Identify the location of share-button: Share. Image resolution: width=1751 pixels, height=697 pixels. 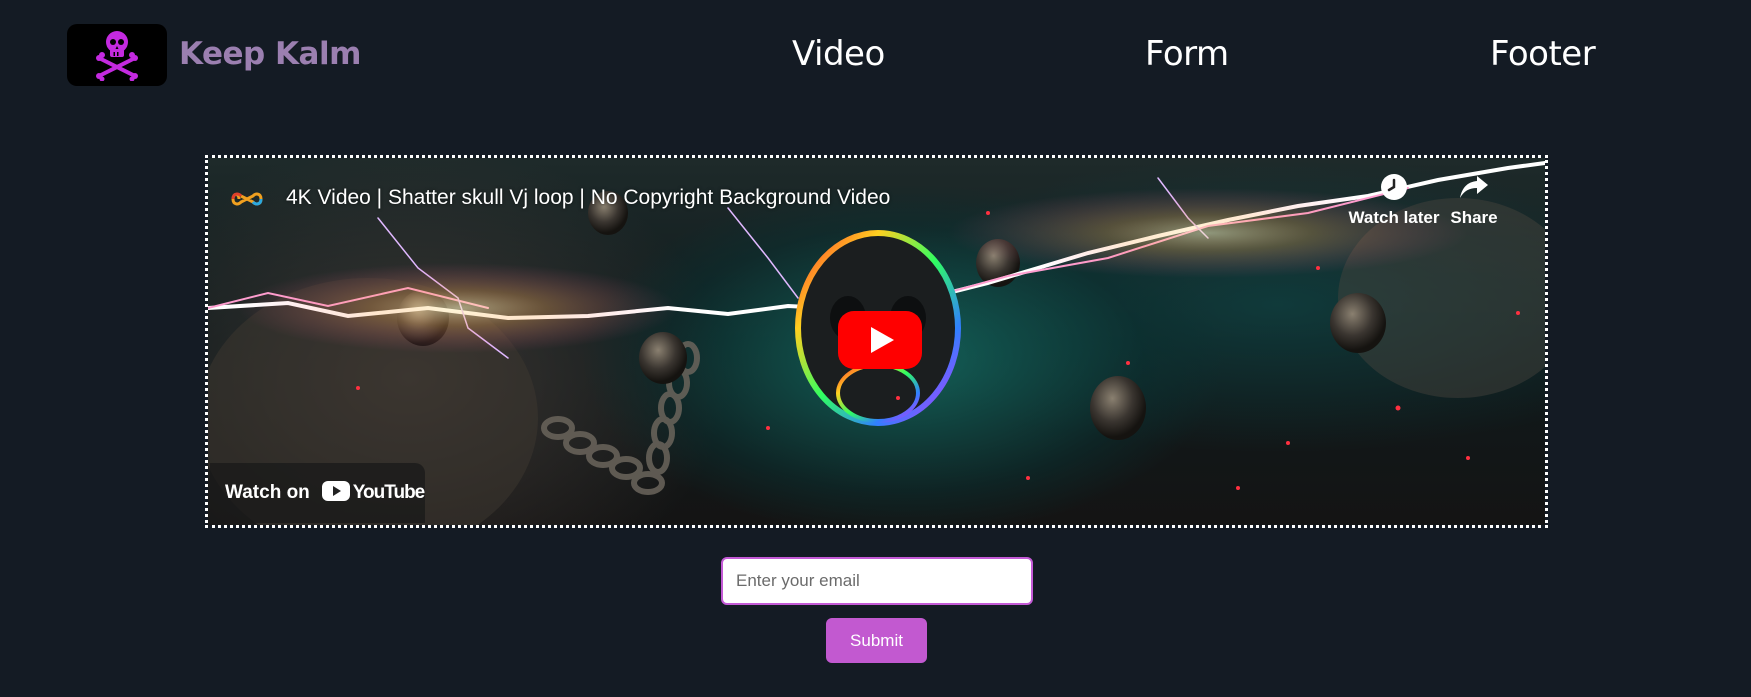
(1474, 201).